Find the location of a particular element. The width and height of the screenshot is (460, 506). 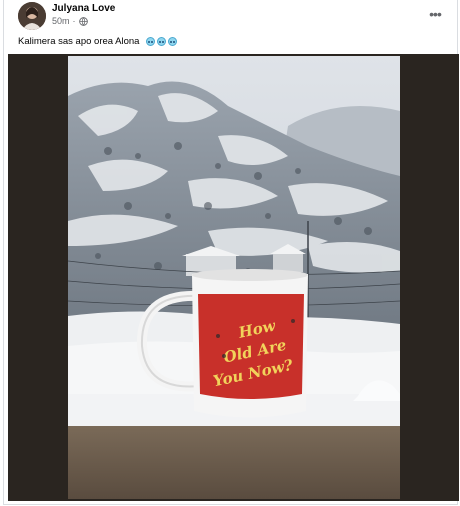

author-name: Julyana Love is located at coordinates (83, 8).